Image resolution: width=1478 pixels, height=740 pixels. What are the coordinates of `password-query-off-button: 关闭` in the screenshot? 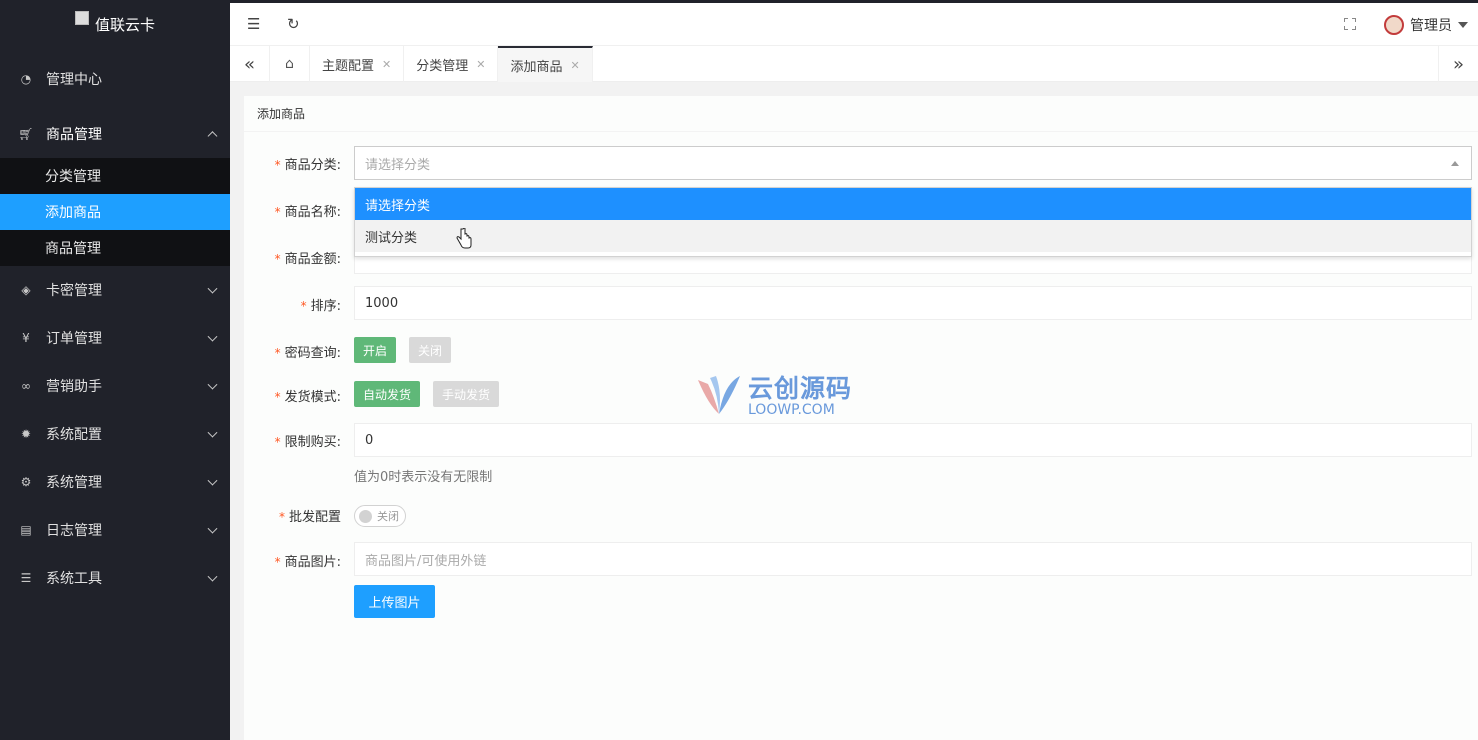 It's located at (430, 350).